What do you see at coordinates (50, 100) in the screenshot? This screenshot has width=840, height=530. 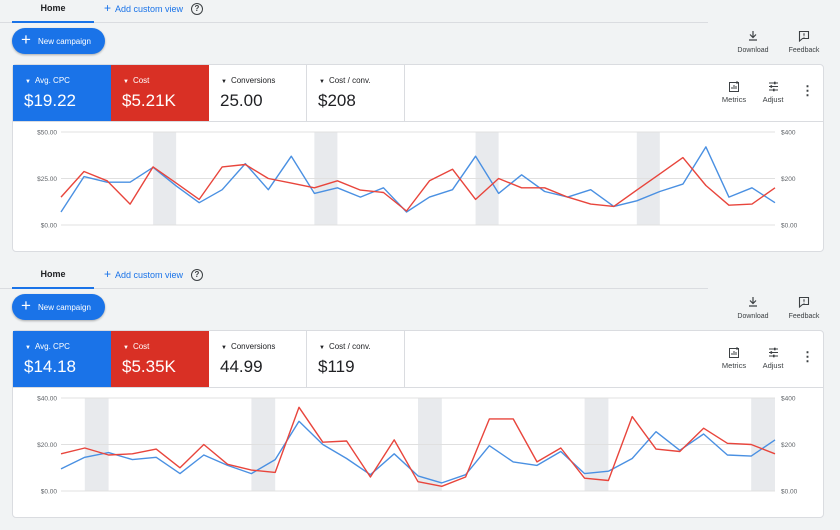 I see `metric-value: $19.22` at bounding box center [50, 100].